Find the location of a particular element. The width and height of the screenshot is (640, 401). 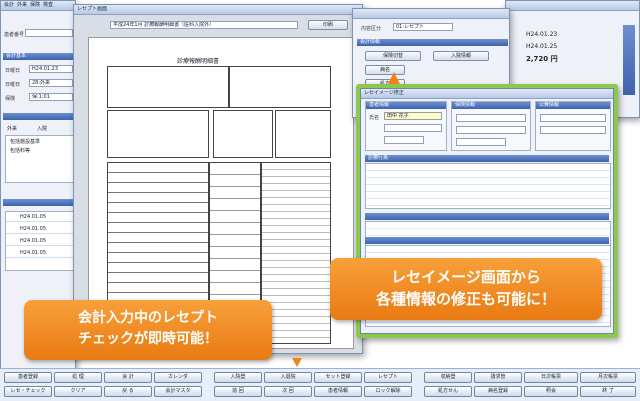

row-label: 保険 is located at coordinates (10, 99).